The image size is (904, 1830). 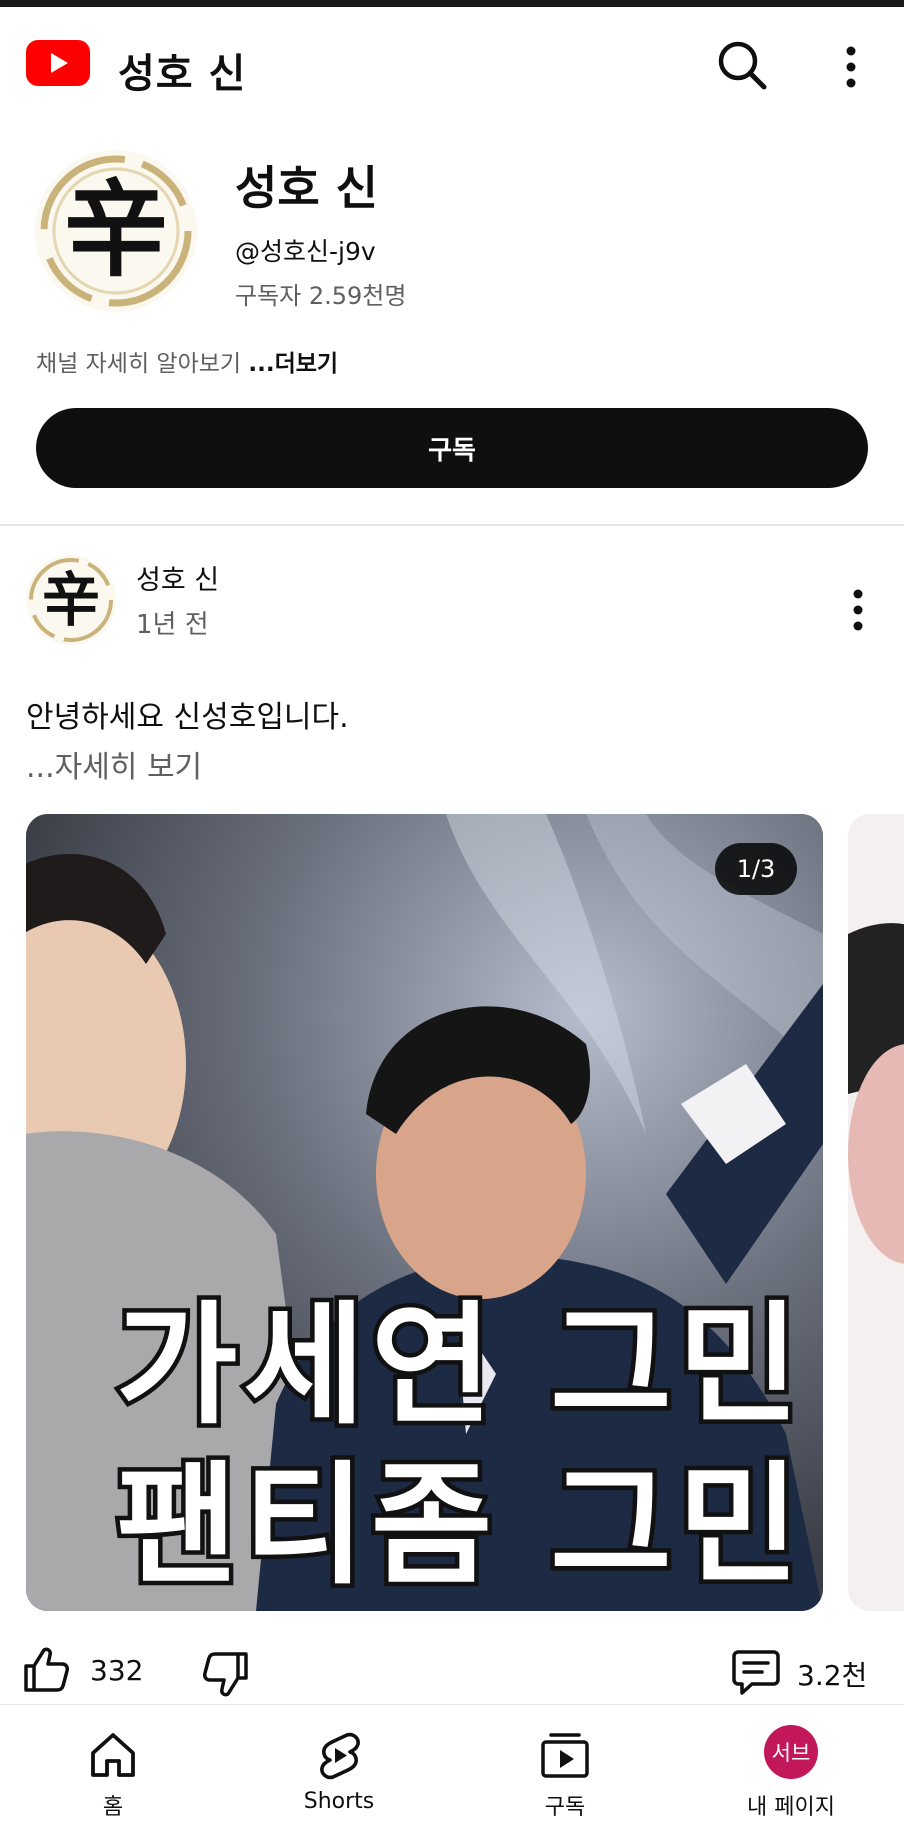 I want to click on channel-handle: @성호신-j9v, so click(x=305, y=251).